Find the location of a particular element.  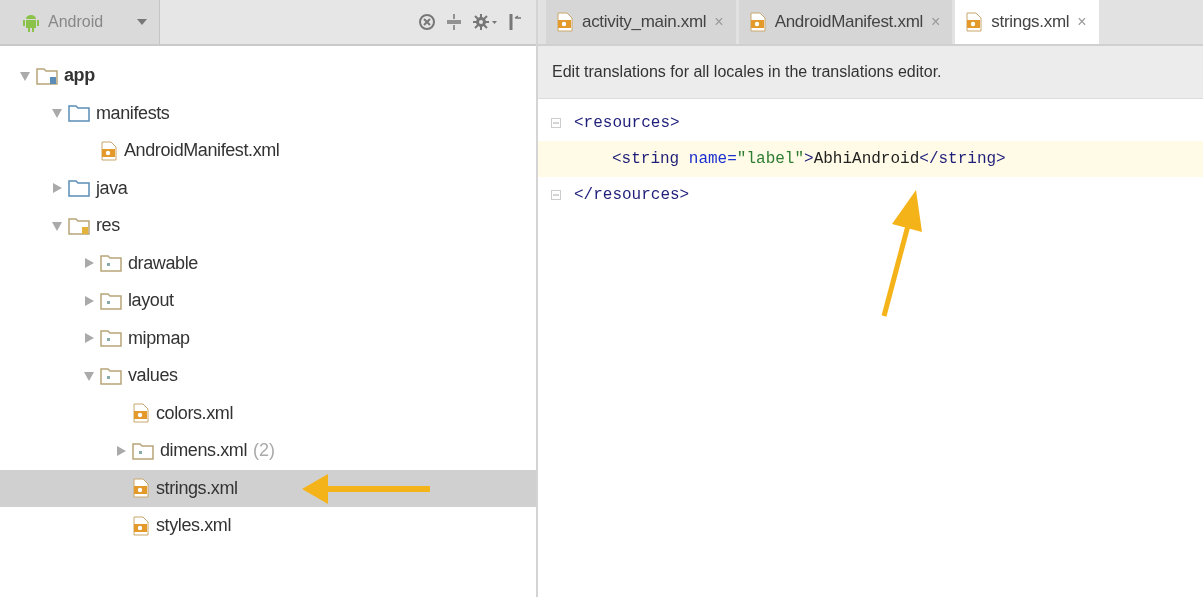

code-text: <string name="label">AbhiAndroid</string> is located at coordinates (808, 159).